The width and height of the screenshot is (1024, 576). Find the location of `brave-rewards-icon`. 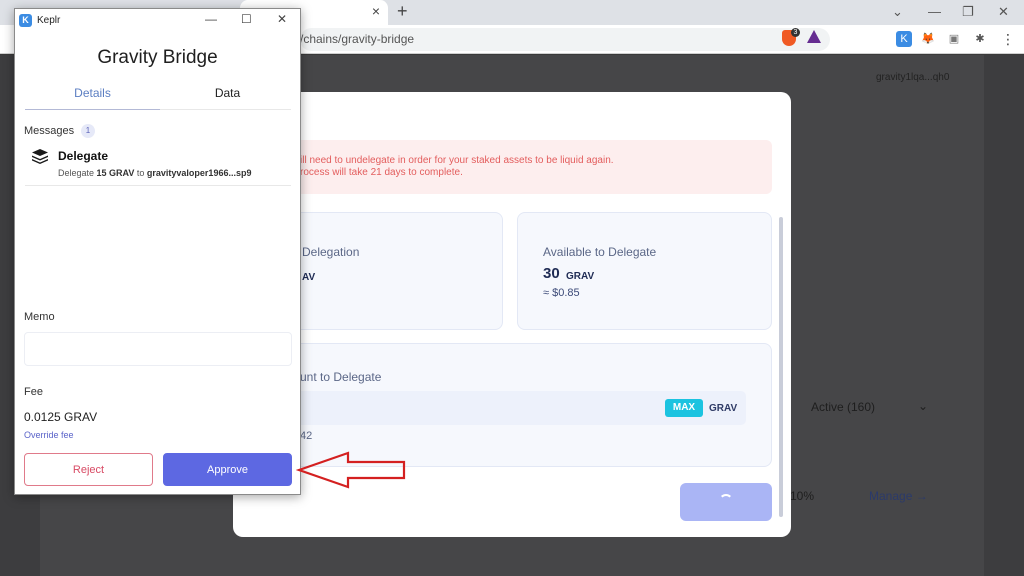

brave-rewards-icon is located at coordinates (814, 36).